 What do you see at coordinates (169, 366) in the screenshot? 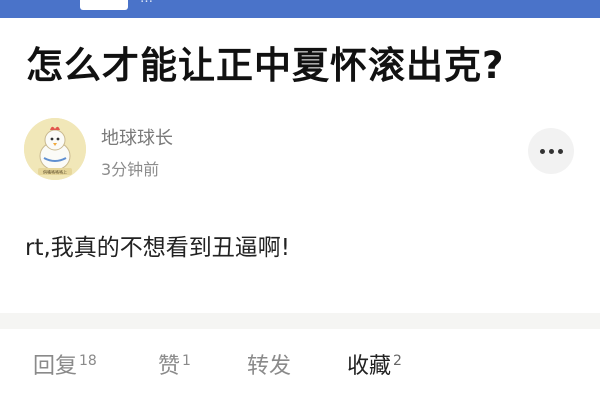
I see `like-label: 赞` at bounding box center [169, 366].